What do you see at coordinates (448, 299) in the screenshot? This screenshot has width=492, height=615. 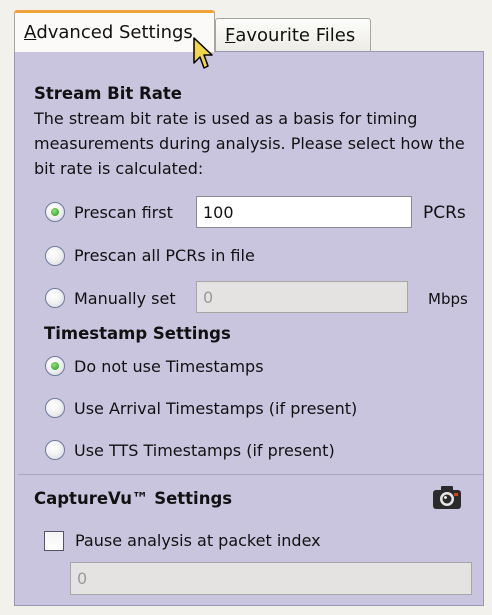 I see `mbps-unit: Mbps` at bounding box center [448, 299].